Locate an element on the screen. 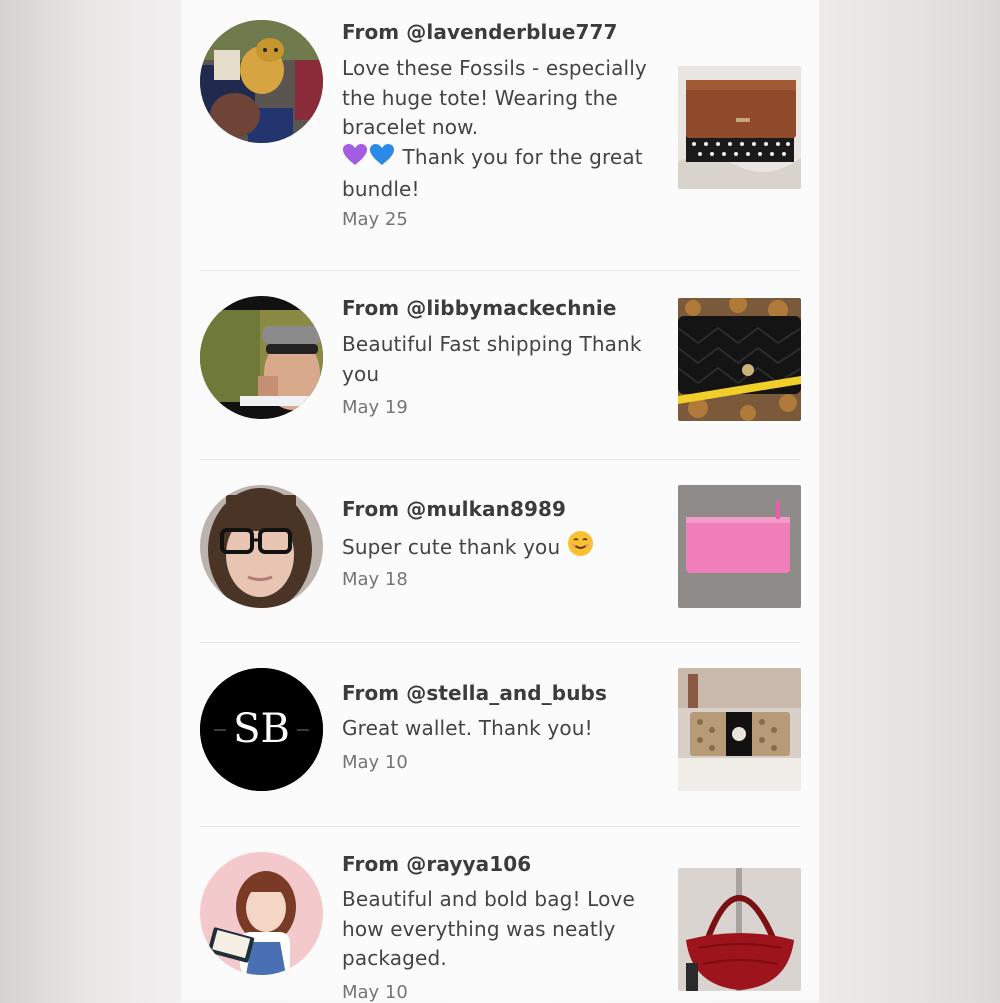  bag-photo is located at coordinates (739, 929).